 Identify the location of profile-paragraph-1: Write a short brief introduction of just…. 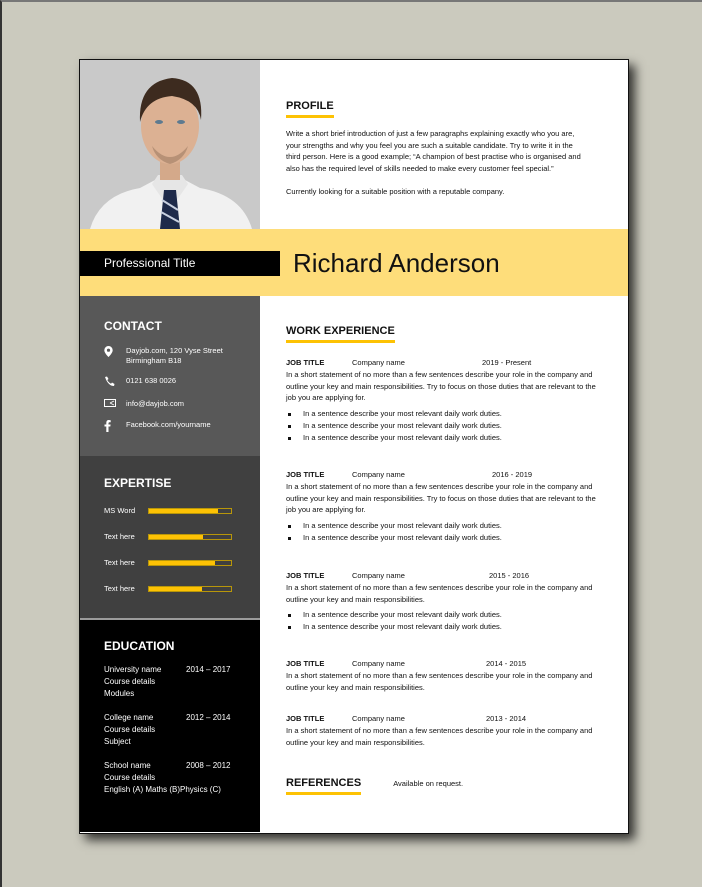
(433, 151).